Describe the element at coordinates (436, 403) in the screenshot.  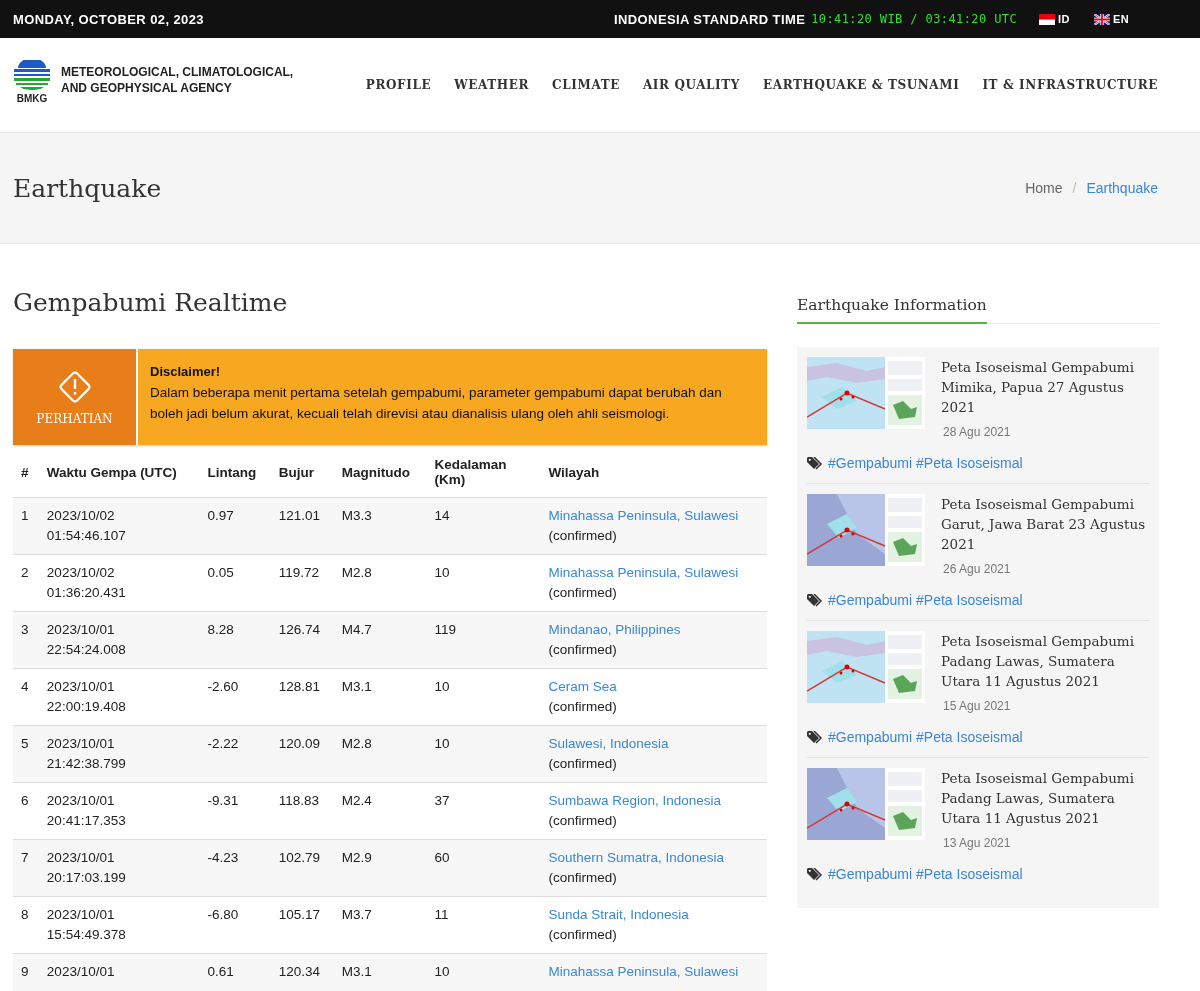
I see `alert-text: Dalam beberapa menit pertama setelah gempabumi, parameter gempabumi dapat berubah dan boleh jadi belum akurat, kecuali telah direvisi atau dianalisis ulang oleh ahli seismologi.` at that location.